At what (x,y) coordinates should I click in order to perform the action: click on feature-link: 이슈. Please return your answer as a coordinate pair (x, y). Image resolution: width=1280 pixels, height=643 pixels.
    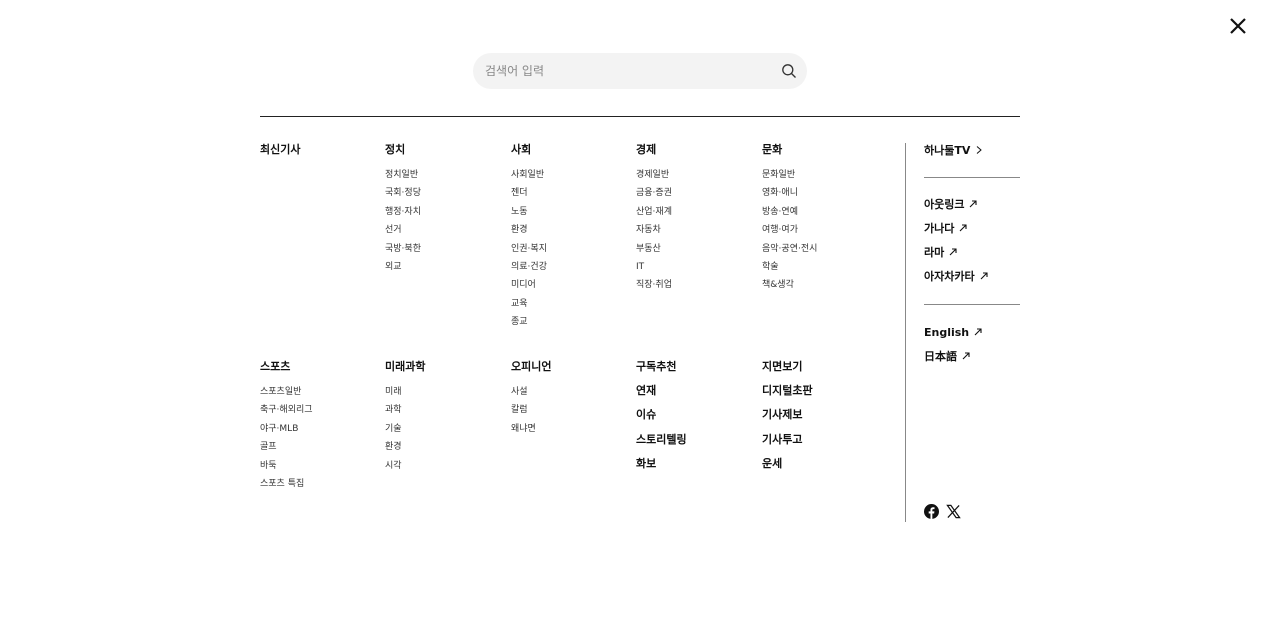
    Looking at the image, I should click on (661, 415).